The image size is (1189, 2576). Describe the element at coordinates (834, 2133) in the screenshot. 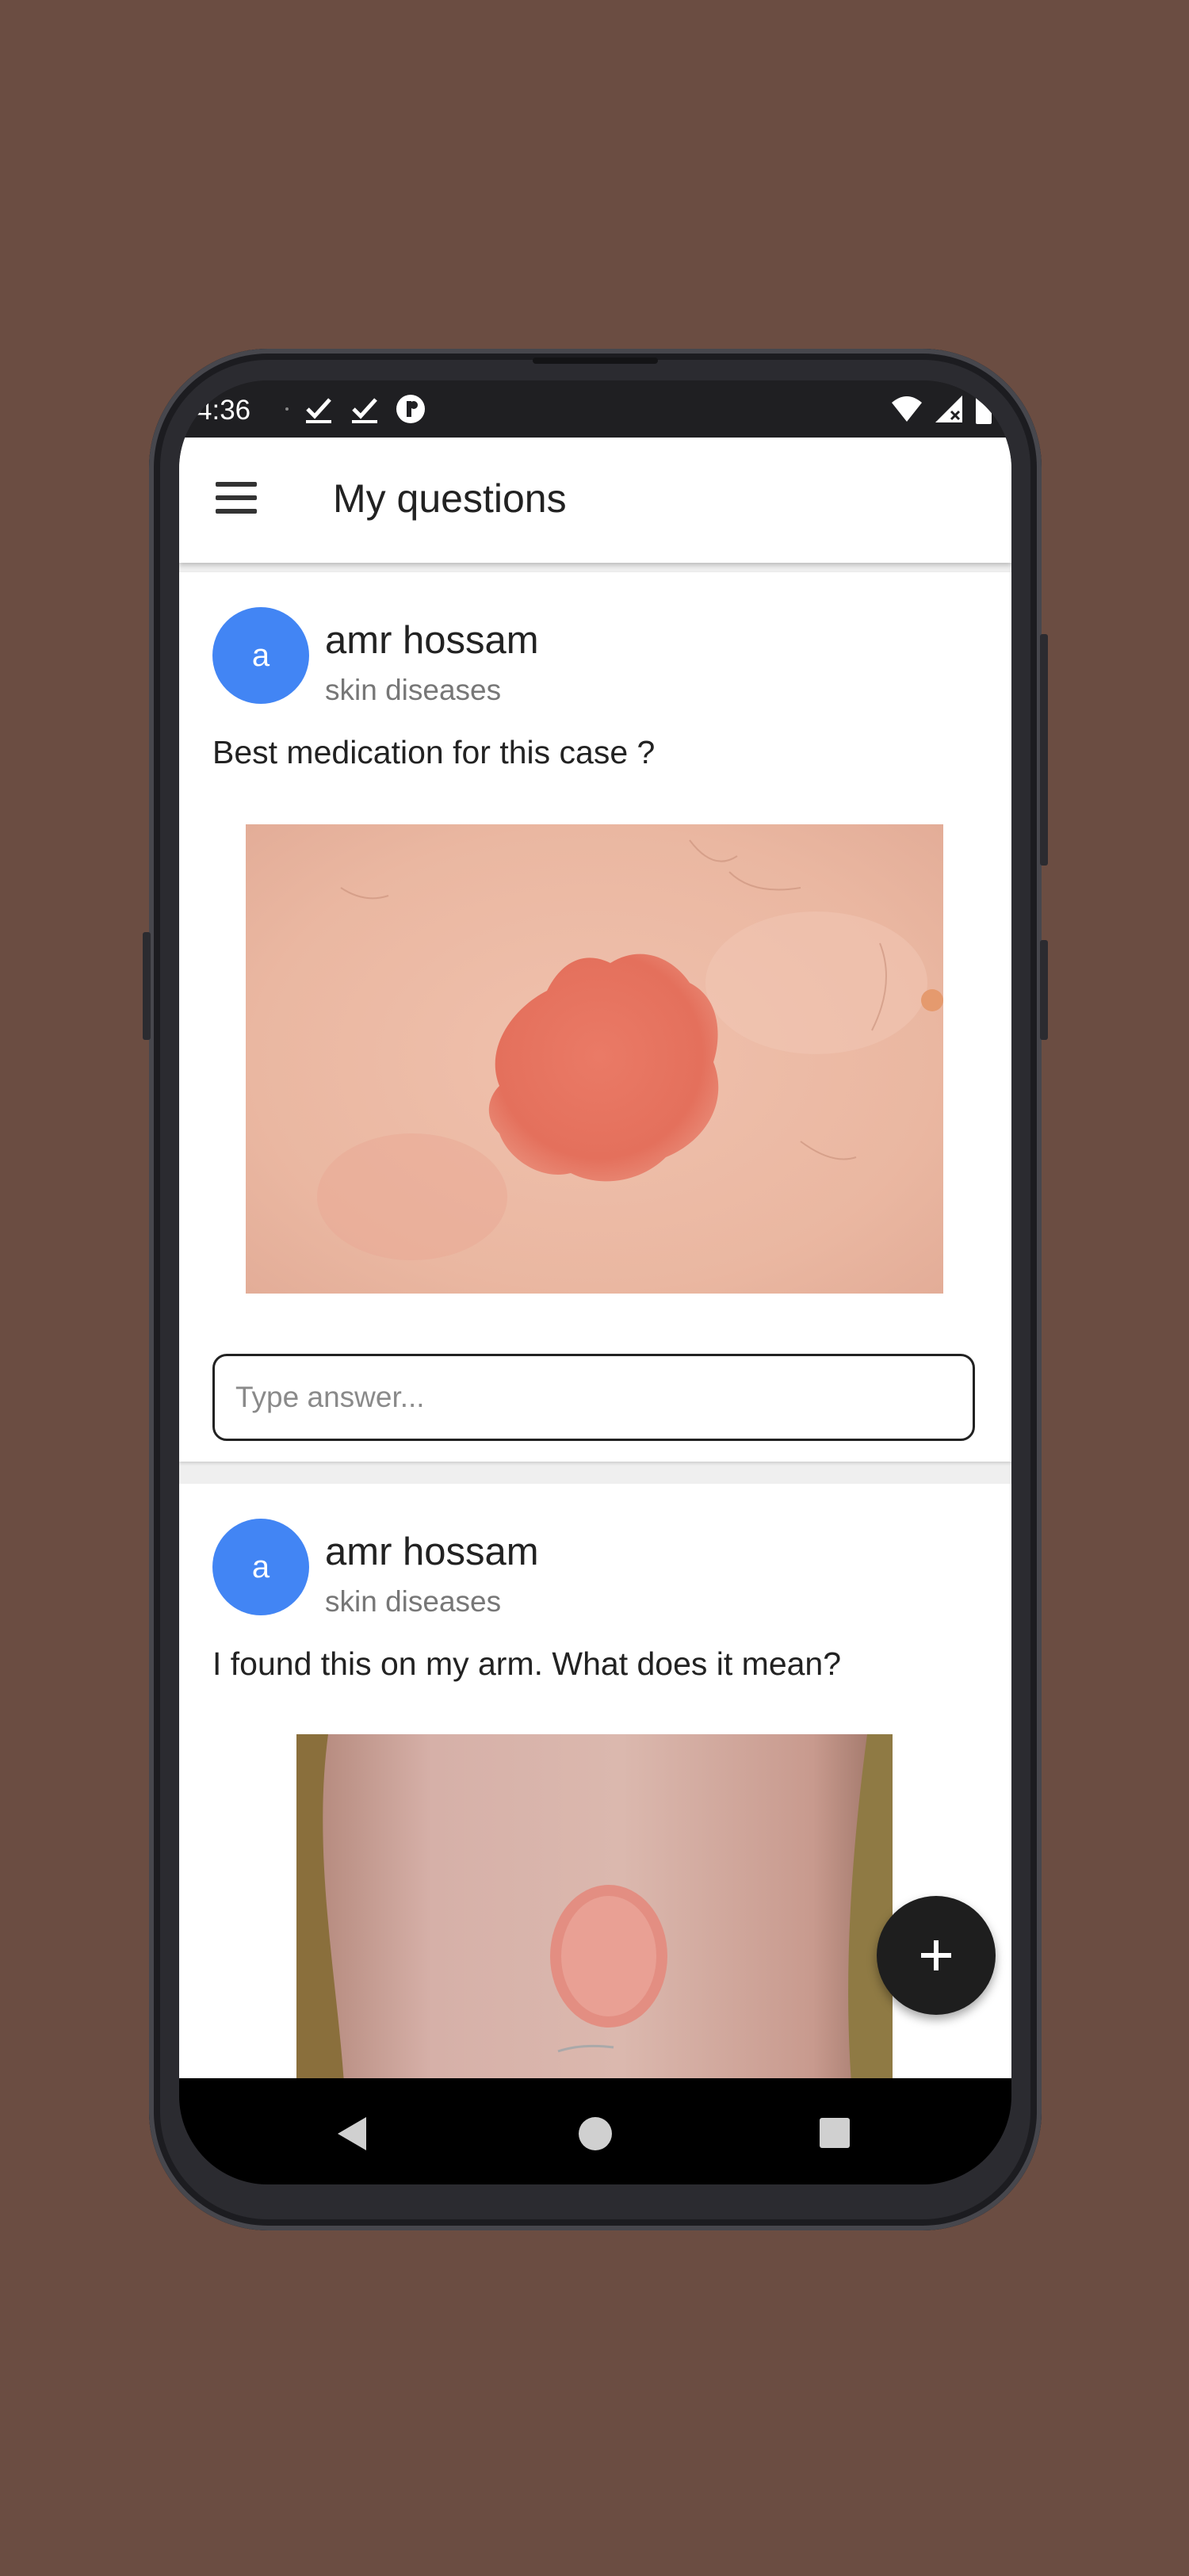

I see `square-recents-icon` at that location.